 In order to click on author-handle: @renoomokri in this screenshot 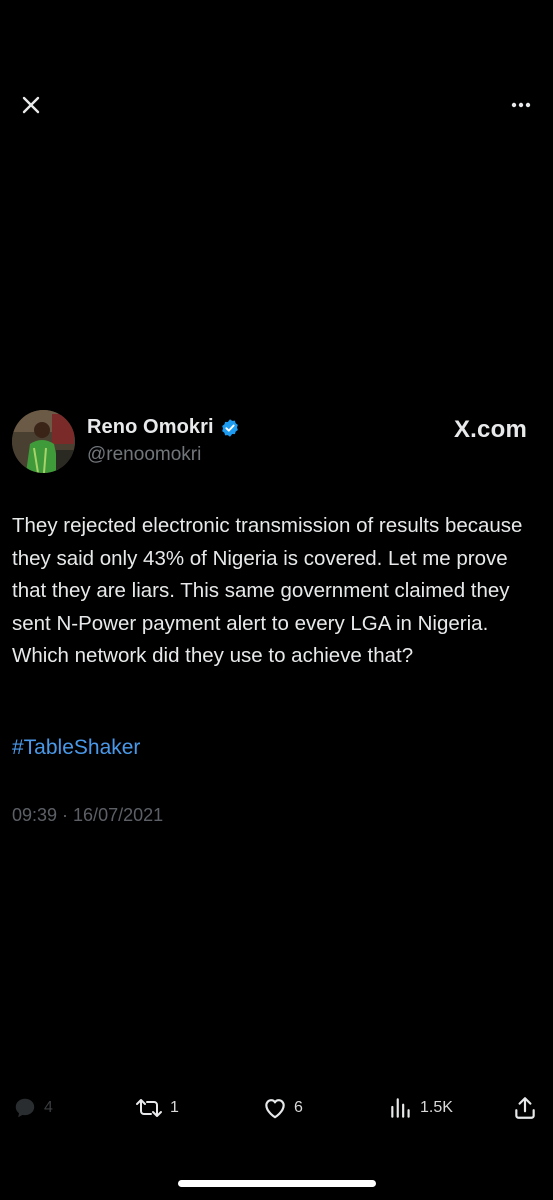, I will do `click(144, 455)`.